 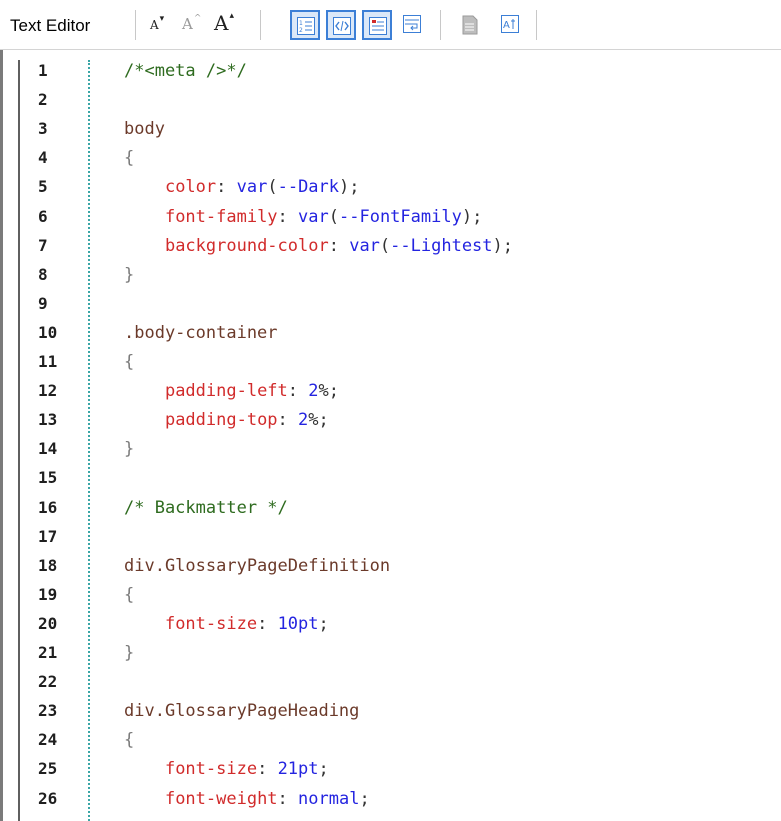 What do you see at coordinates (43, 274) in the screenshot?
I see `line-number: 8` at bounding box center [43, 274].